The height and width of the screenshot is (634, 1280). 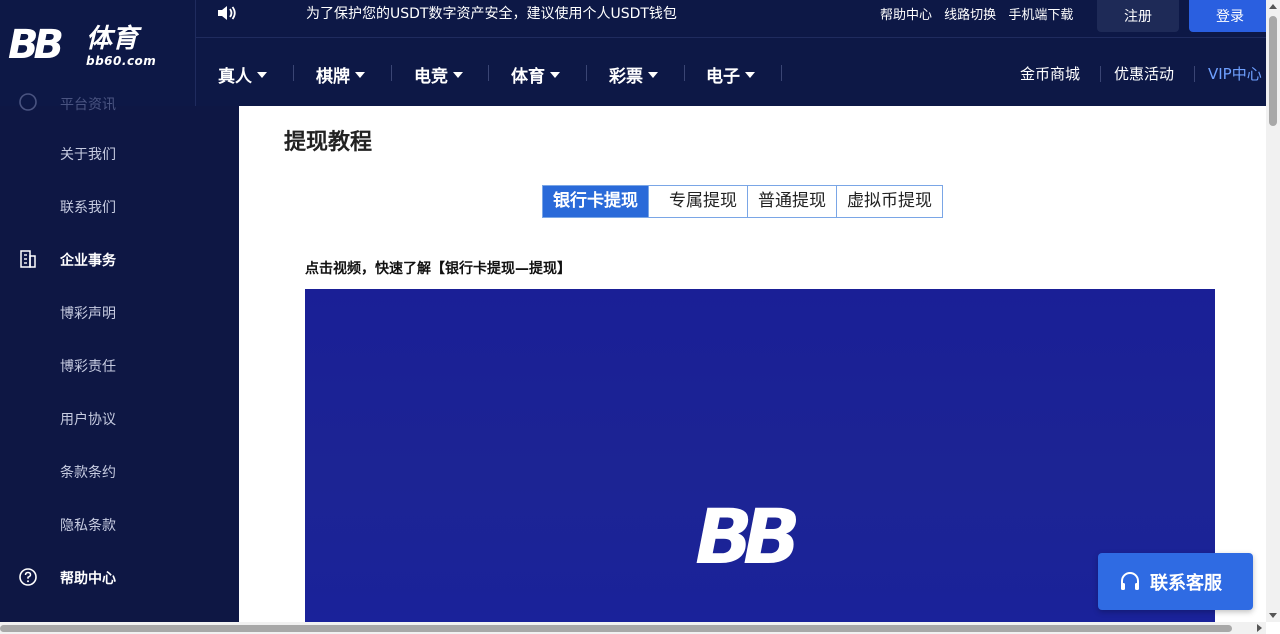 What do you see at coordinates (697, 201) in the screenshot?
I see `tab-exclusive-withdraw: 专属提现` at bounding box center [697, 201].